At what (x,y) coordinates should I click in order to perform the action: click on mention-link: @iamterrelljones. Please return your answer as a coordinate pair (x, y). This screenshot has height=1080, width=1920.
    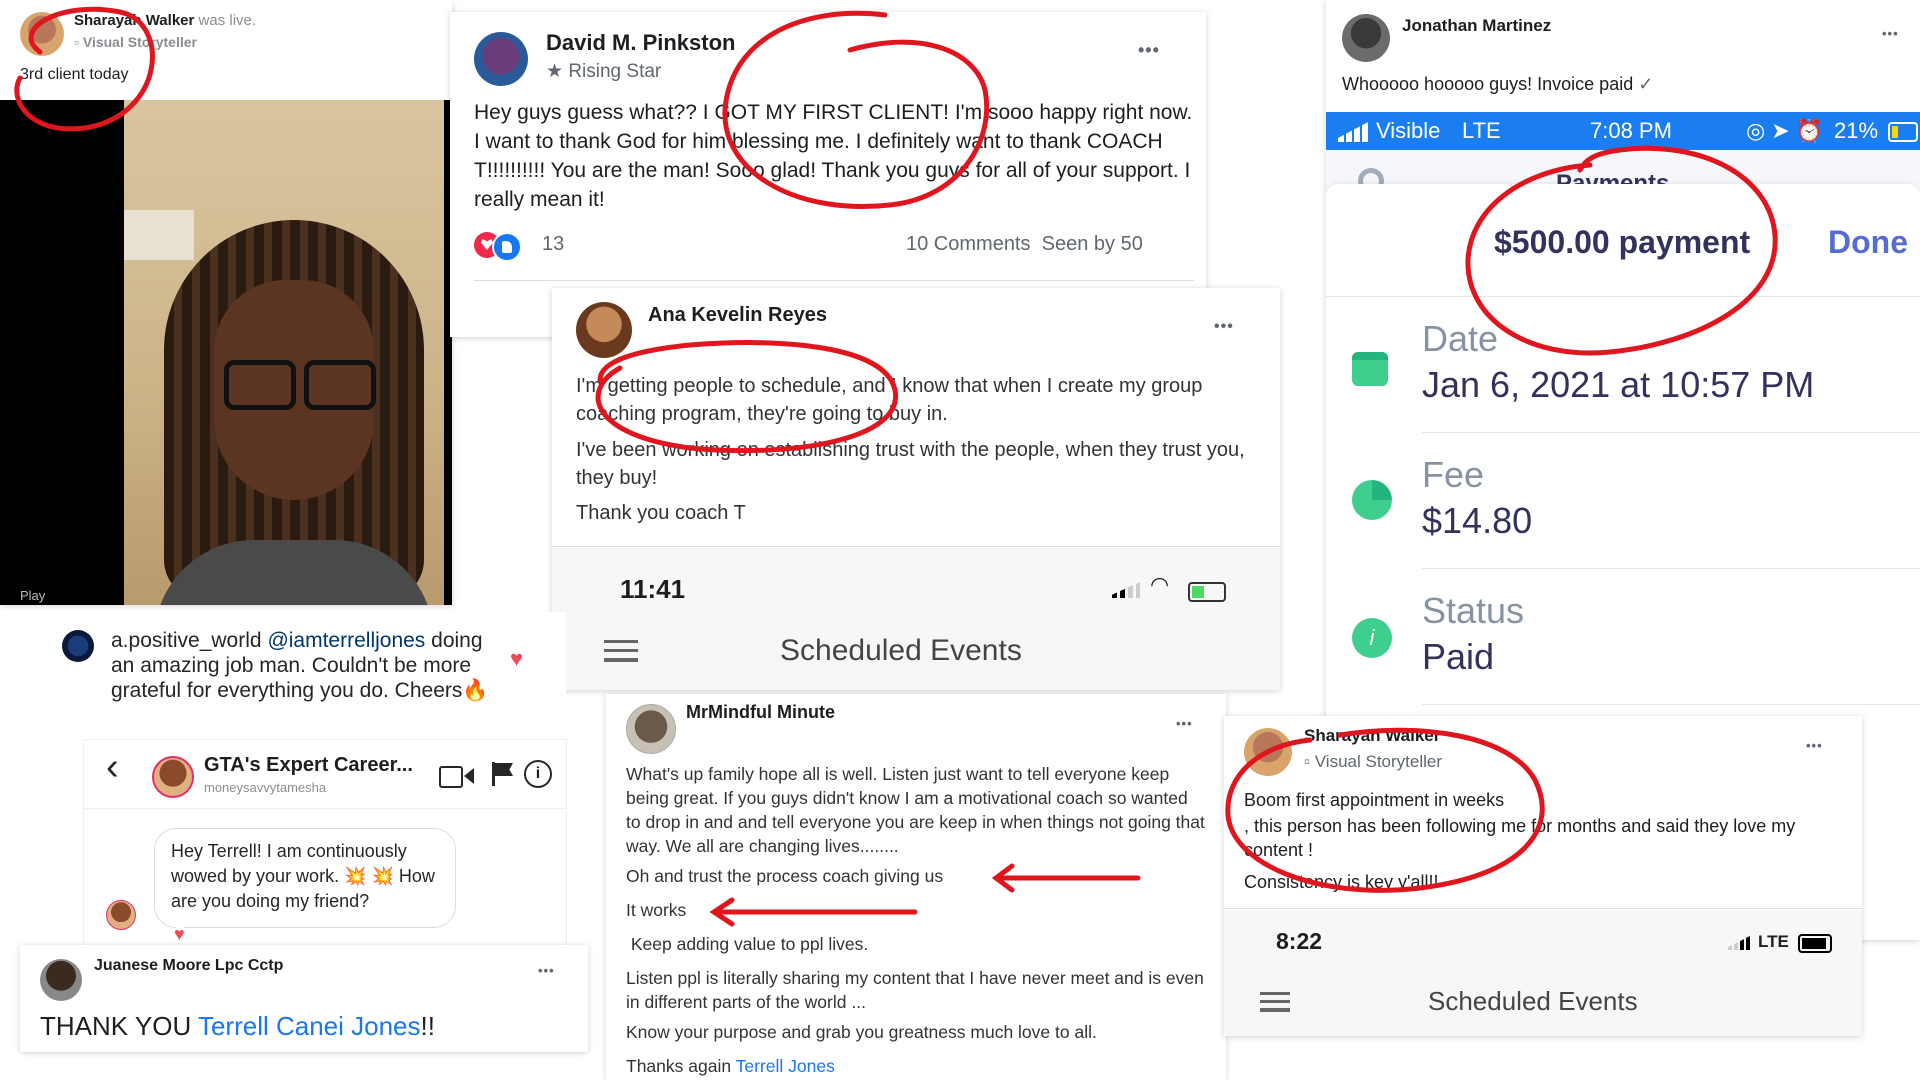
    Looking at the image, I should click on (346, 640).